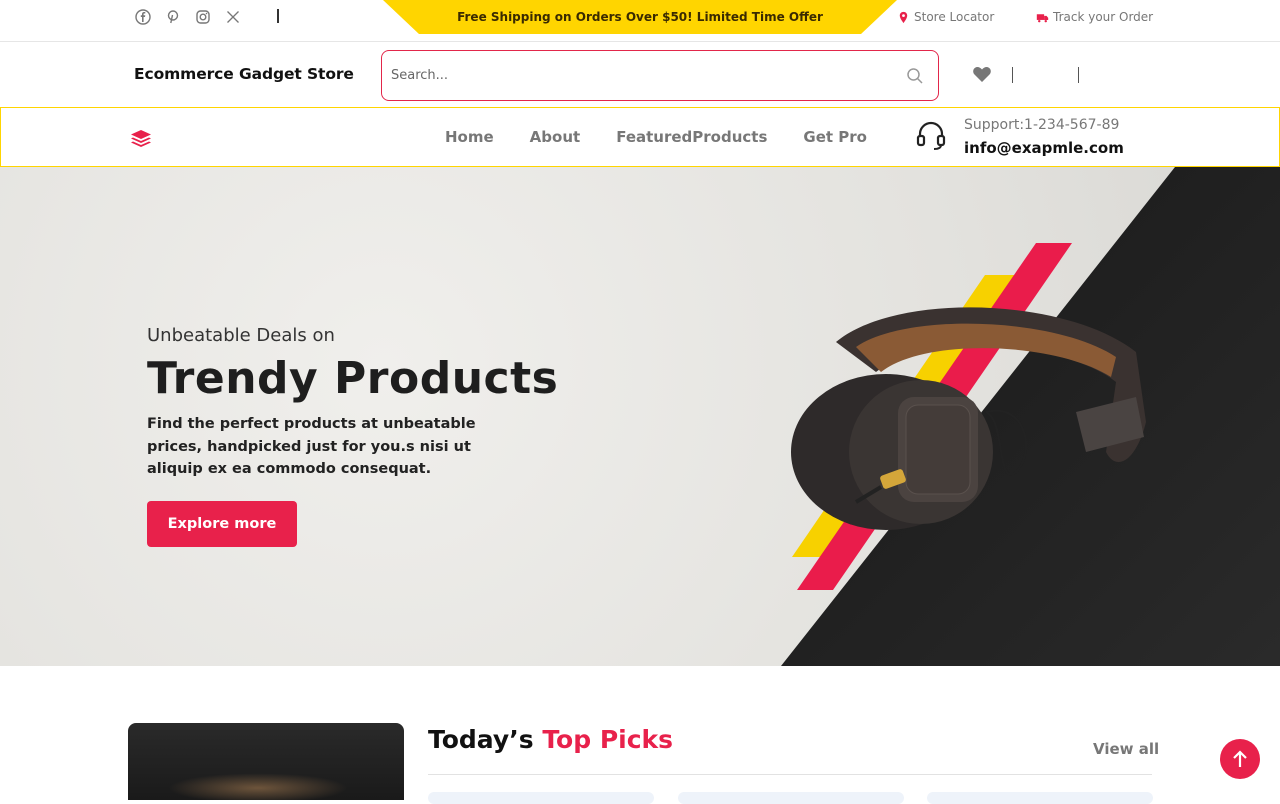 This screenshot has height=804, width=1280. What do you see at coordinates (241, 335) in the screenshot?
I see `hero-subtitle: Unbeatable Deals on` at bounding box center [241, 335].